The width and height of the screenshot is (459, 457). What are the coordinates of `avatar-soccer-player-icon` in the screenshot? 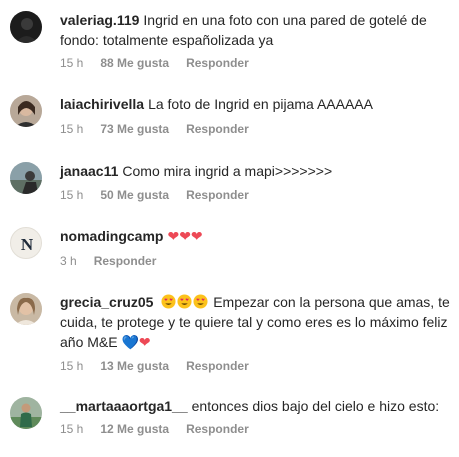 It's located at (26, 413).